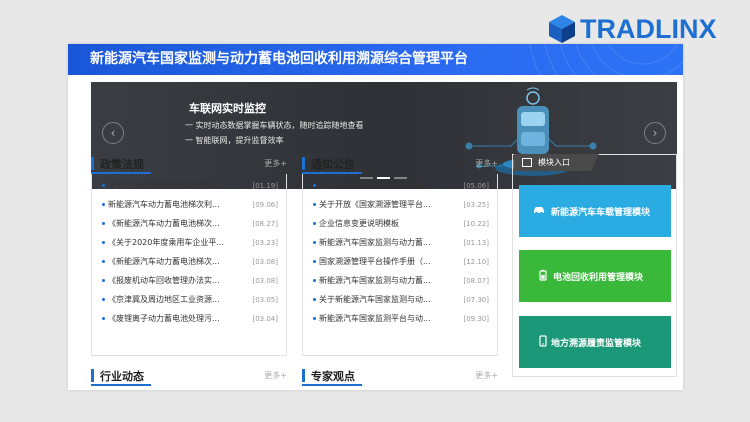 Image resolution: width=750 pixels, height=422 pixels. I want to click on notice-title: 通知公告, so click(333, 164).